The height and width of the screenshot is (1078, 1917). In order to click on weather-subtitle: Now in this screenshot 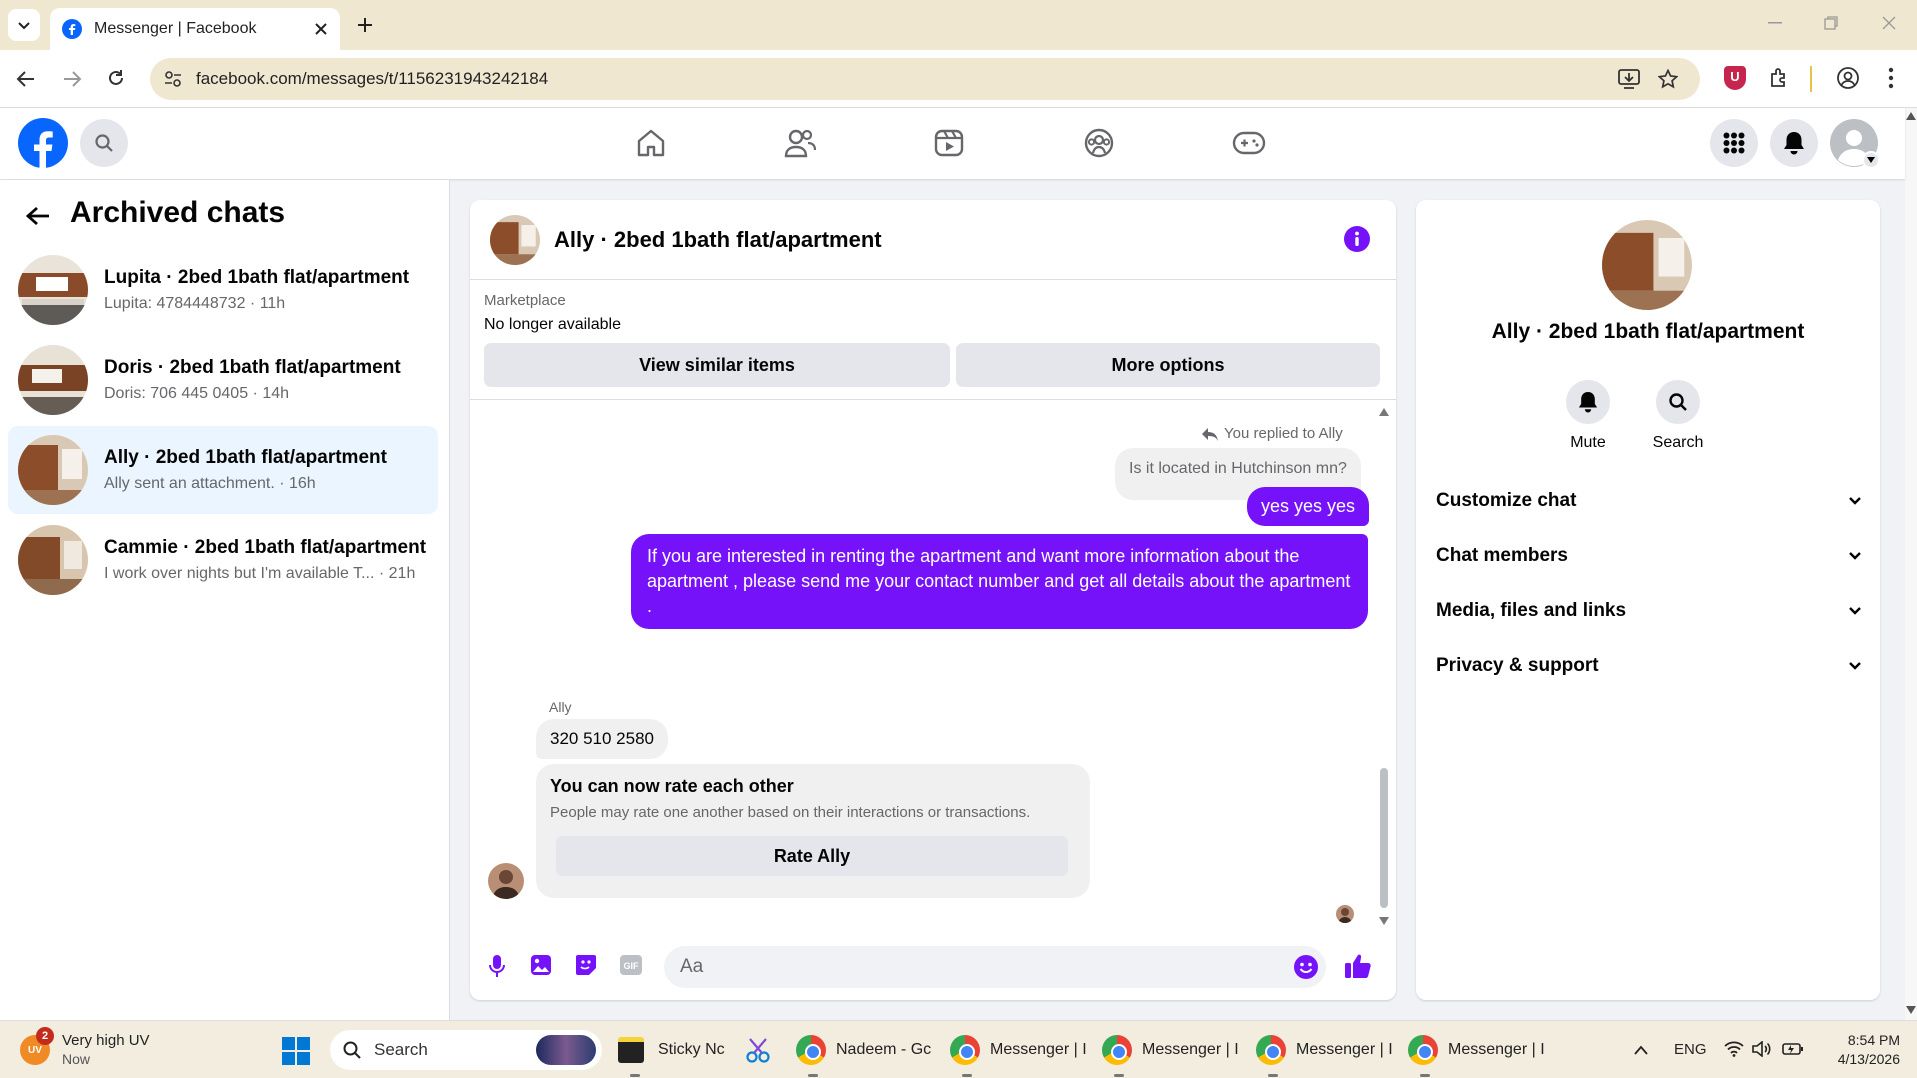, I will do `click(76, 1059)`.